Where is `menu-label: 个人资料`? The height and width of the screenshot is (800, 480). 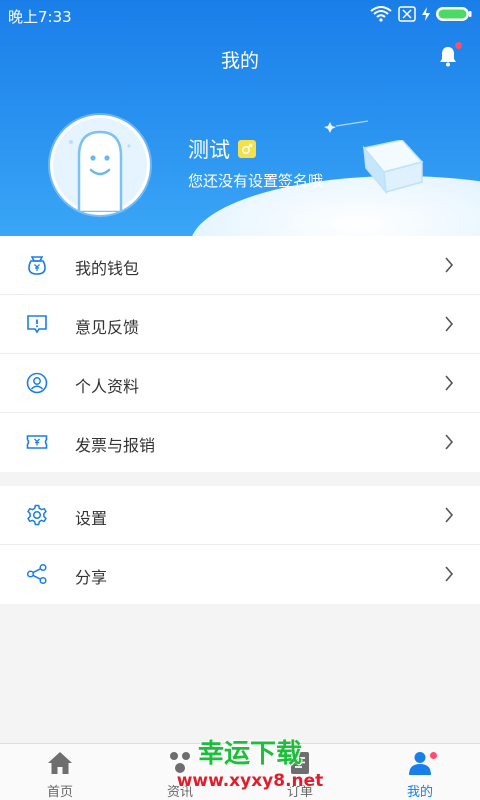
menu-label: 个人资料 is located at coordinates (107, 386).